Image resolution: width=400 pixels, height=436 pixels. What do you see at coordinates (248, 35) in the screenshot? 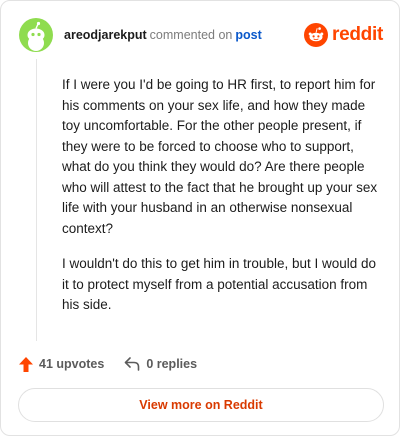
I see `post-link: post` at bounding box center [248, 35].